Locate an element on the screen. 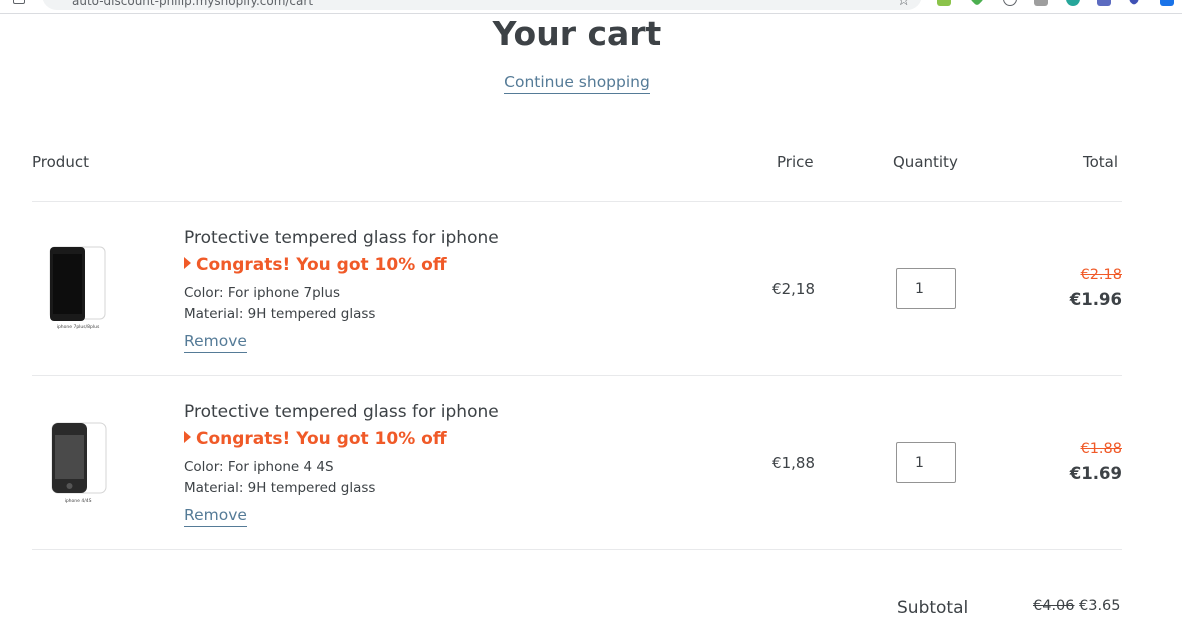 This screenshot has height=633, width=1182. original-total: €2.18 is located at coordinates (1101, 275).